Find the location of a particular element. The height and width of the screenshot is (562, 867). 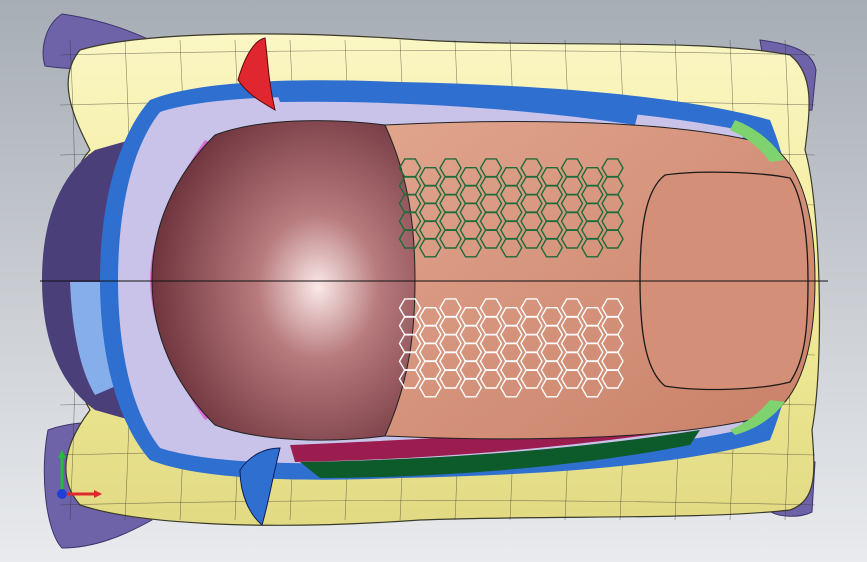

orientation-triad is located at coordinates (78, 478).